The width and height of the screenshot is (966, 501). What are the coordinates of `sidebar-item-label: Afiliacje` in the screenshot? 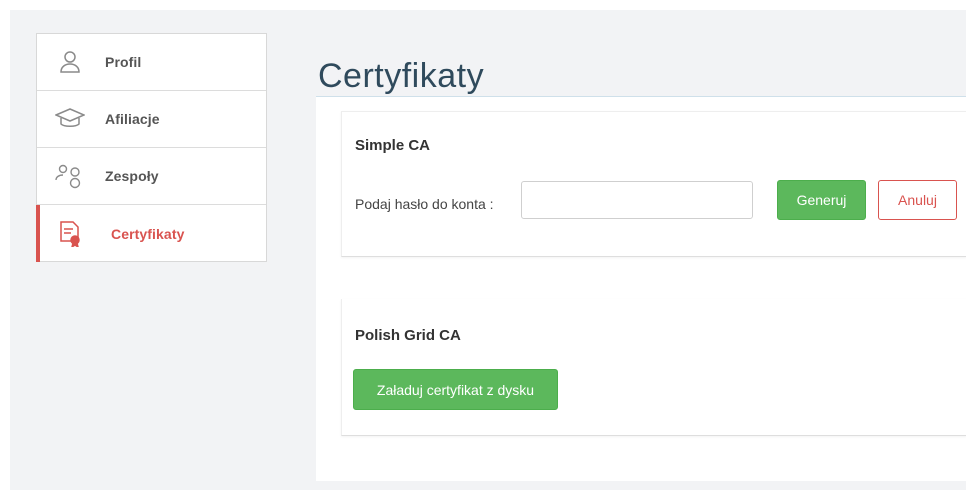 It's located at (132, 119).